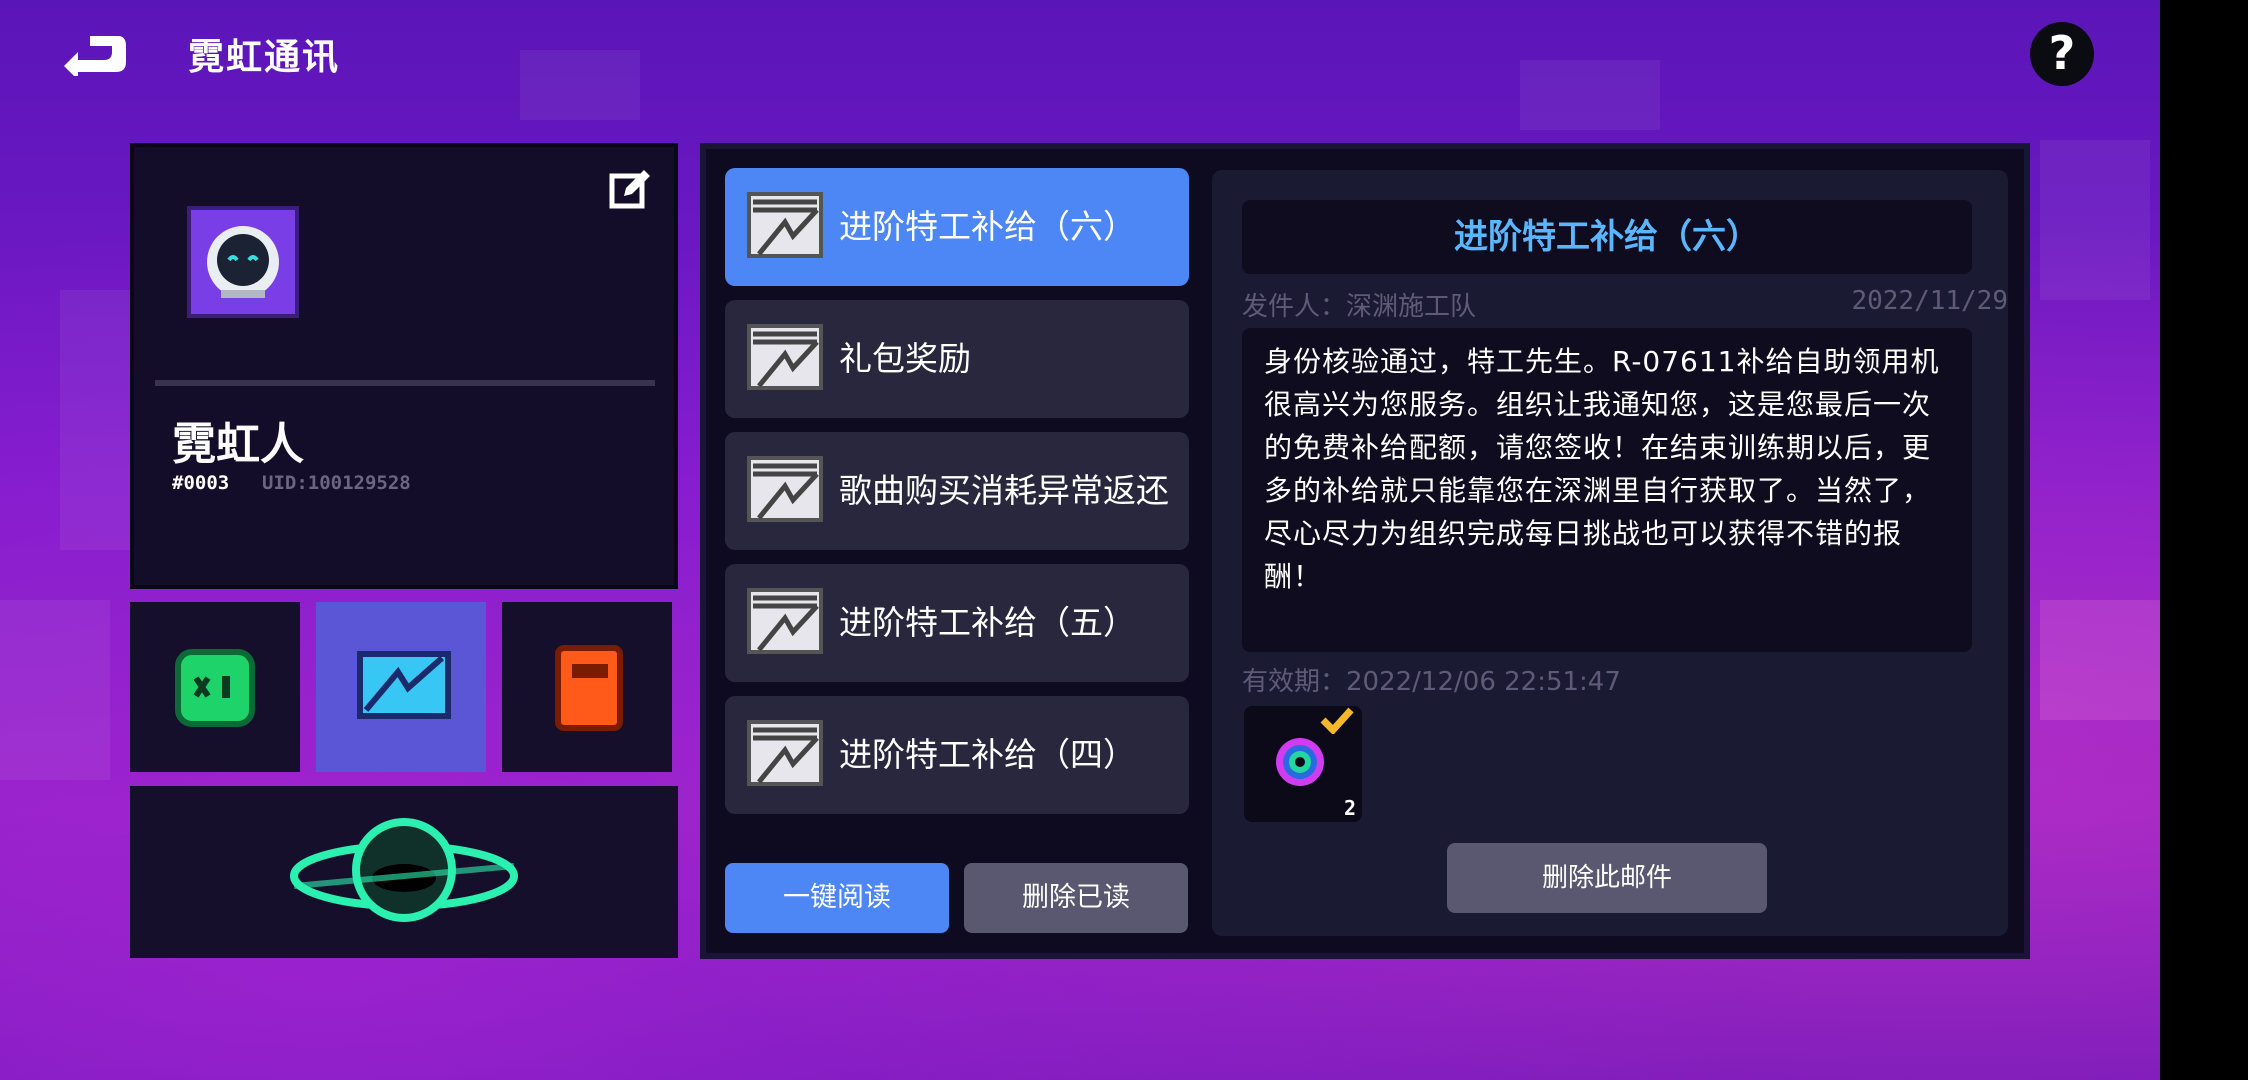 Image resolution: width=2248 pixels, height=1080 pixels. I want to click on mail-date: 2022/11/29, so click(1929, 301).